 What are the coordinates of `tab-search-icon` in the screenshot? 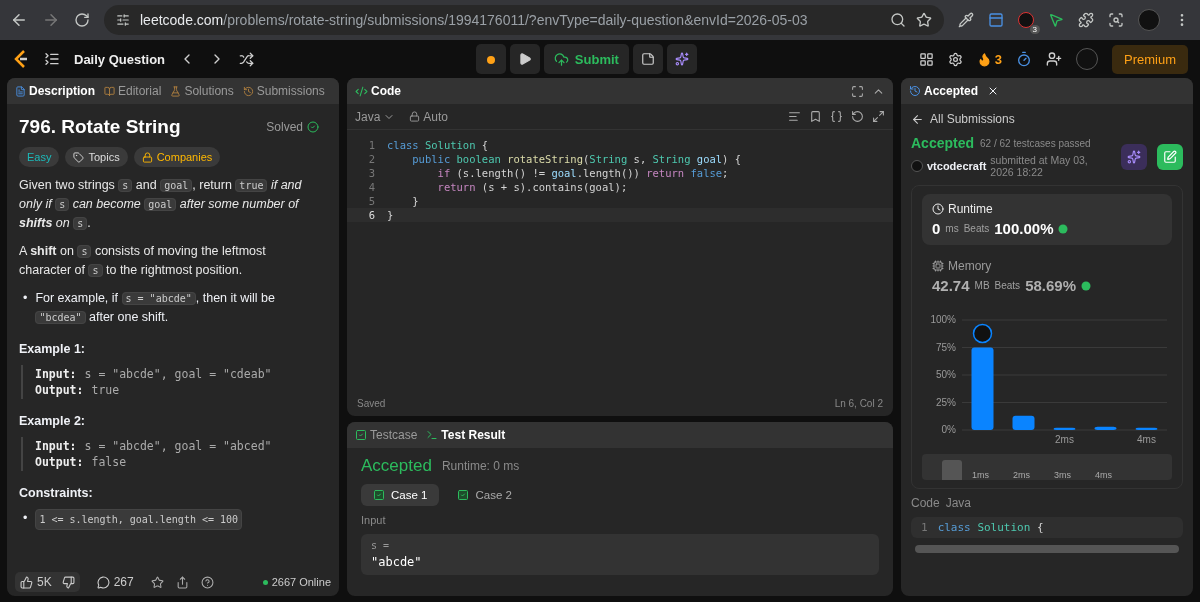 It's located at (1116, 20).